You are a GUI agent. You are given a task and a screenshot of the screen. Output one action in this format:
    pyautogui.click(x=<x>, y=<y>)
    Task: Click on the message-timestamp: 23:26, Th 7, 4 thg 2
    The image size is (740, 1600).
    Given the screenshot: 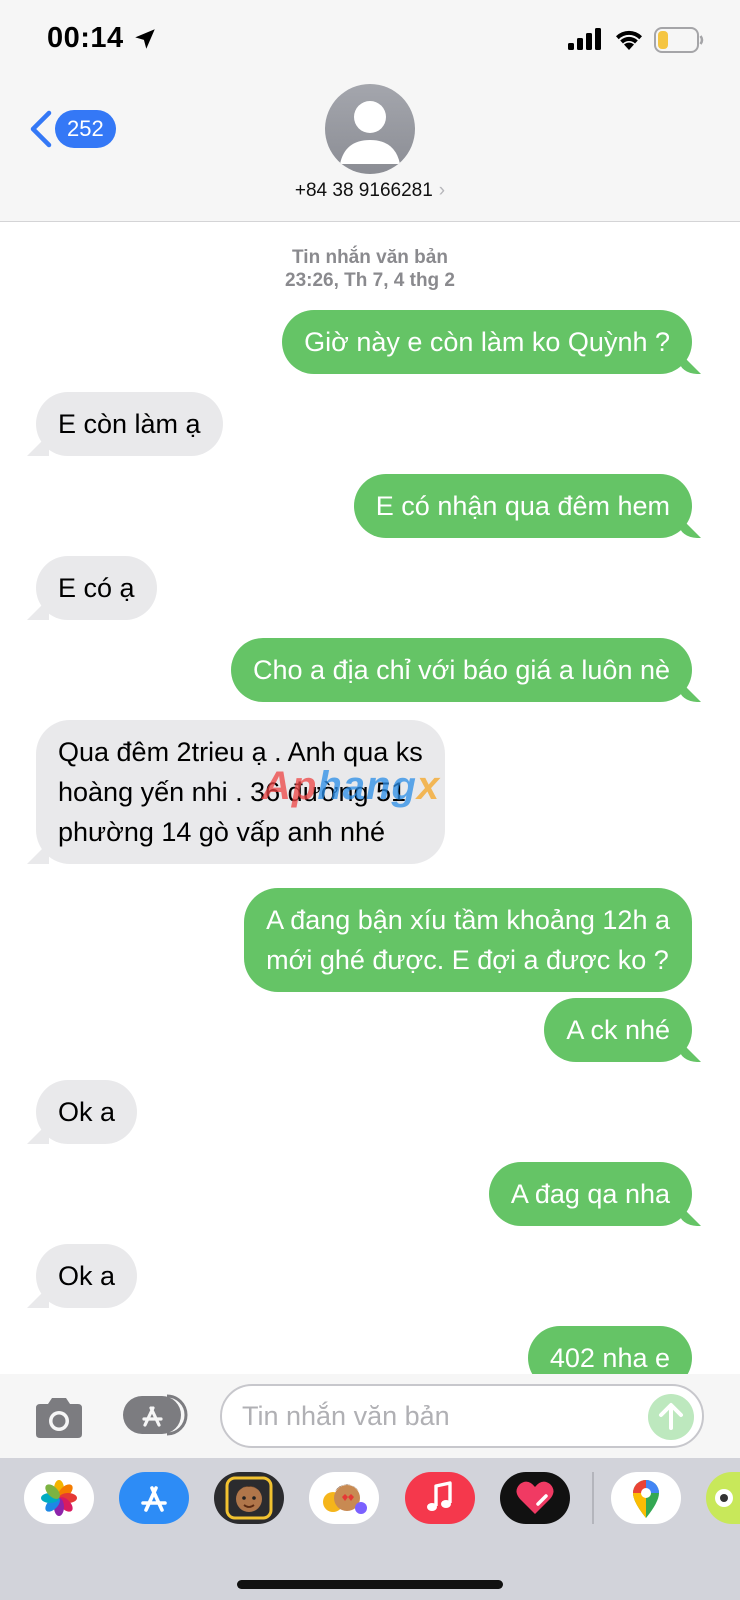 What is the action you would take?
    pyautogui.click(x=370, y=280)
    